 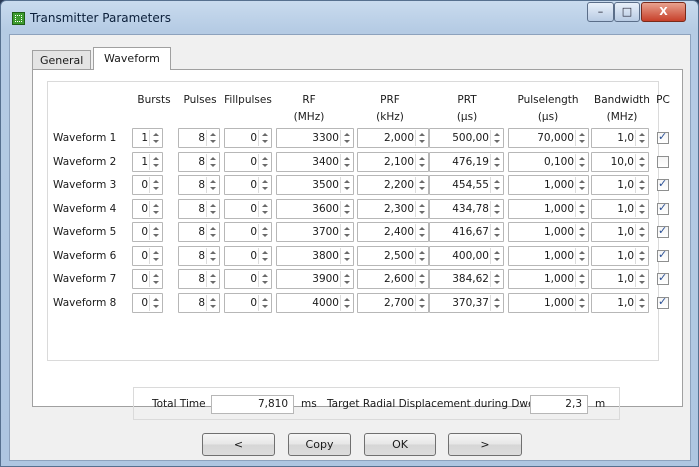 What do you see at coordinates (132, 58) in the screenshot?
I see `tab-waveform: Waveform` at bounding box center [132, 58].